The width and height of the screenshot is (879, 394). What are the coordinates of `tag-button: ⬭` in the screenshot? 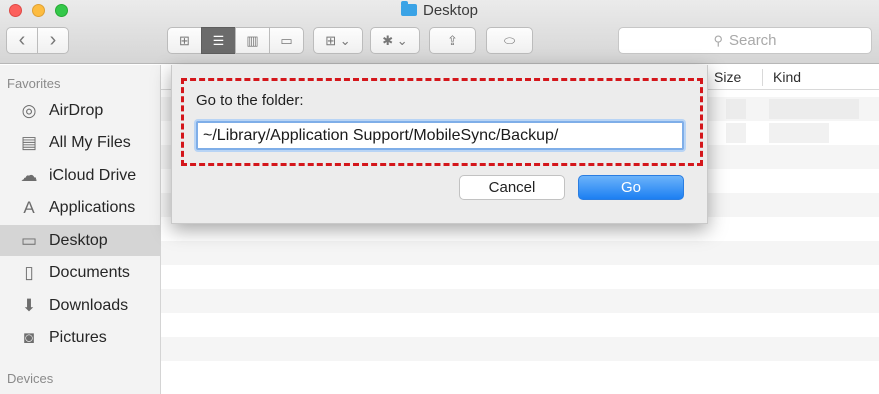 It's located at (509, 40).